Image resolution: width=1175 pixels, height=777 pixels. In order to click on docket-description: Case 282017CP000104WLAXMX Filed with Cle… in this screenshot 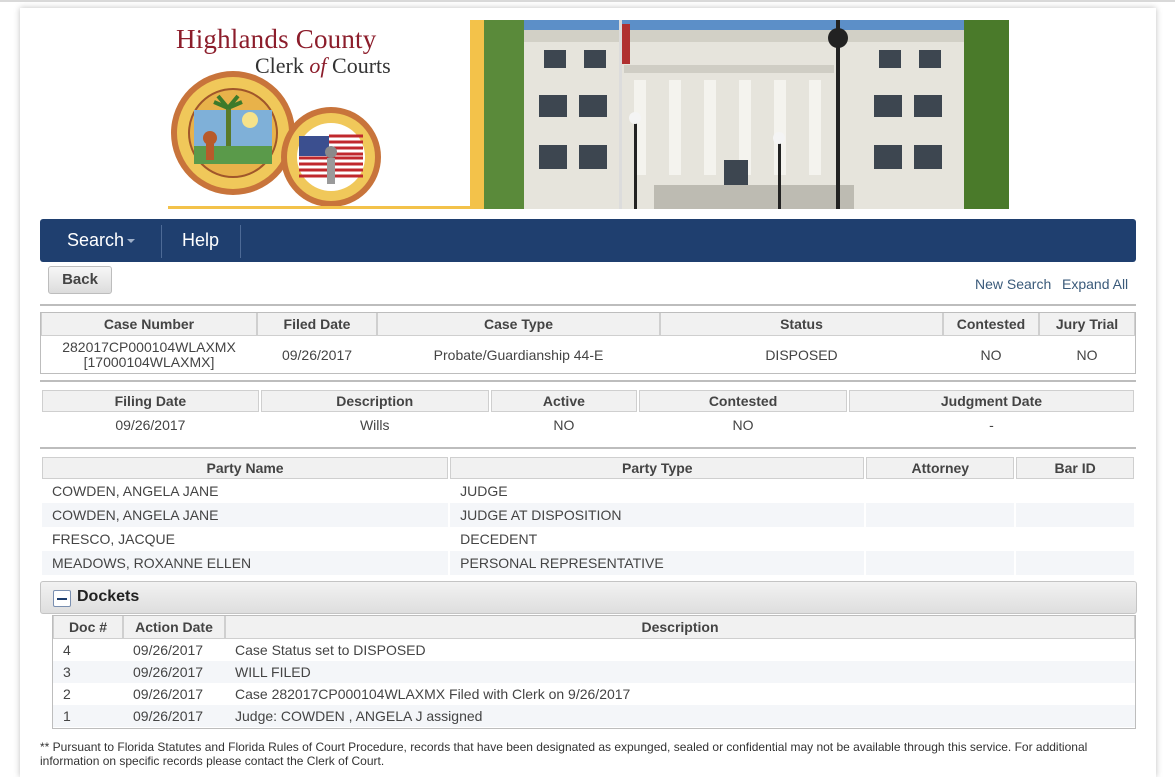, I will do `click(433, 694)`.